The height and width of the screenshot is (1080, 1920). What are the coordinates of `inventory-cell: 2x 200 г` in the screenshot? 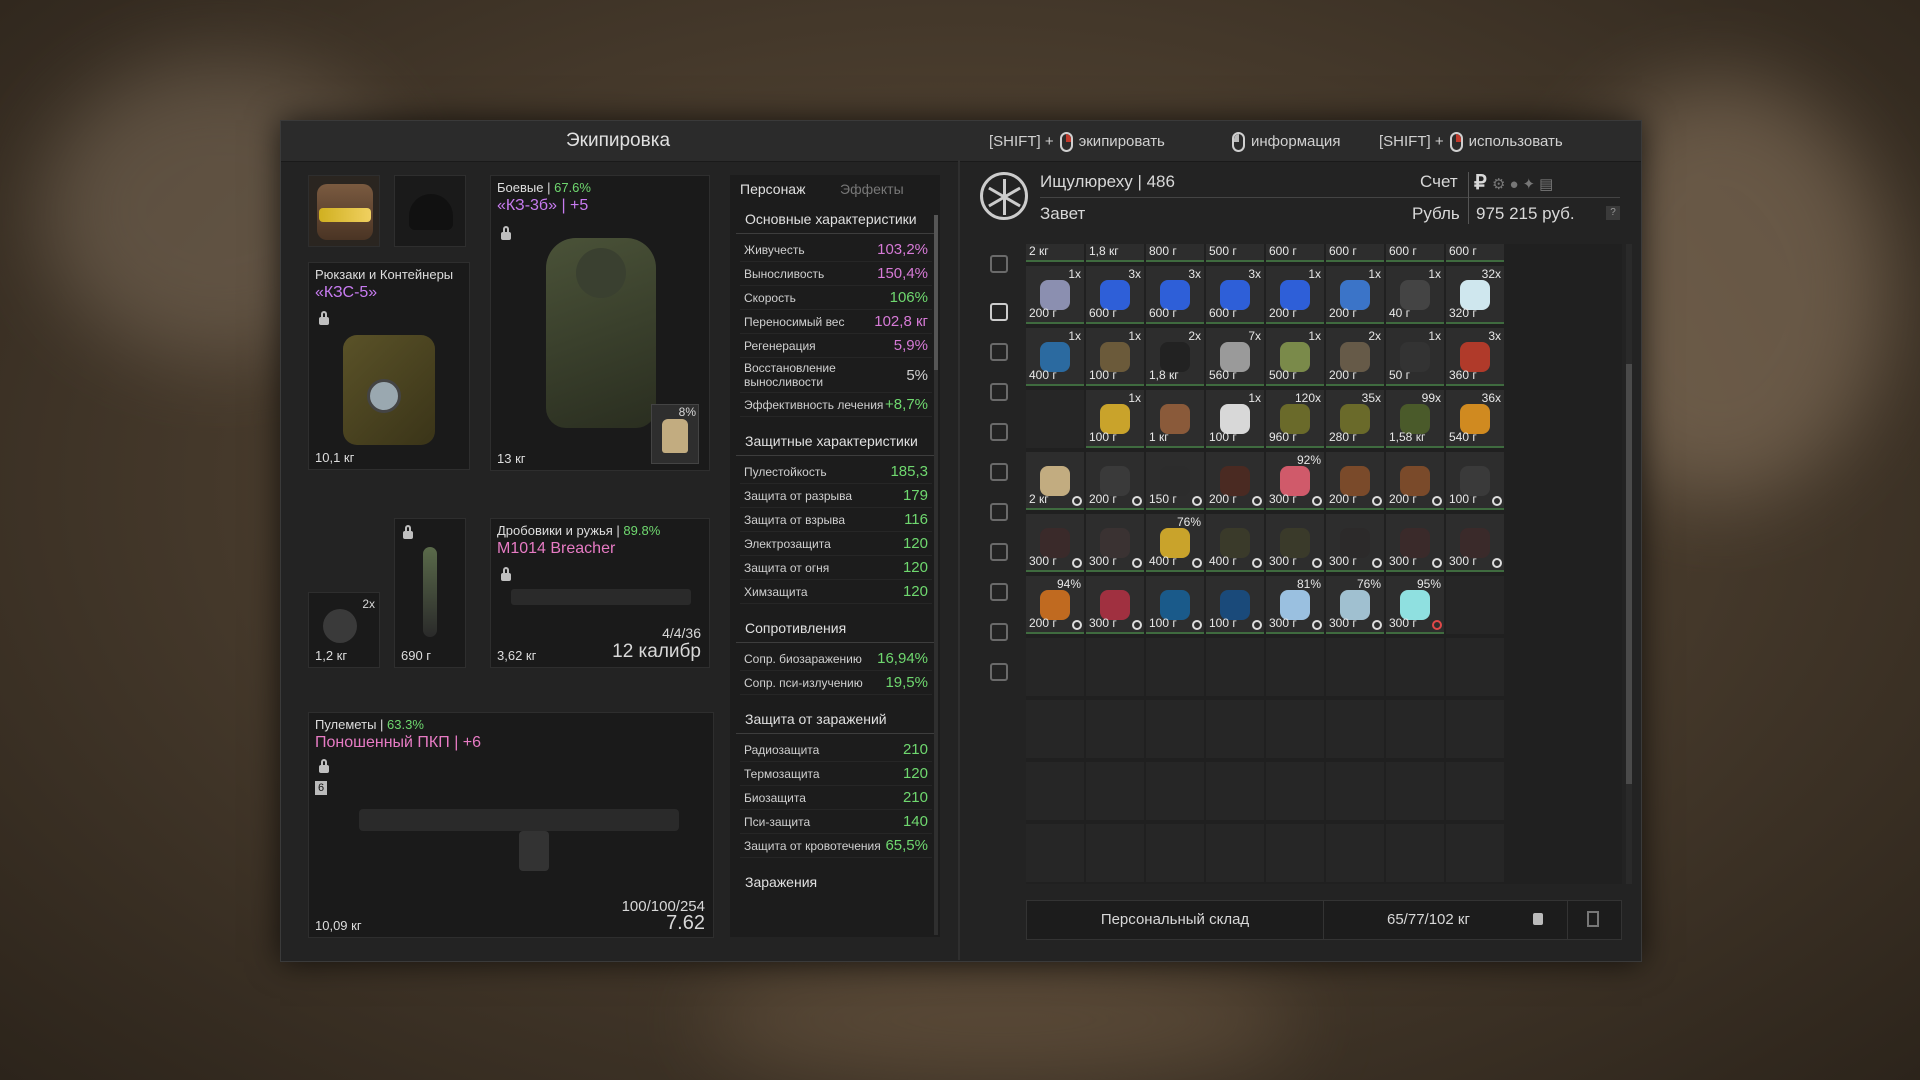 It's located at (1355, 357).